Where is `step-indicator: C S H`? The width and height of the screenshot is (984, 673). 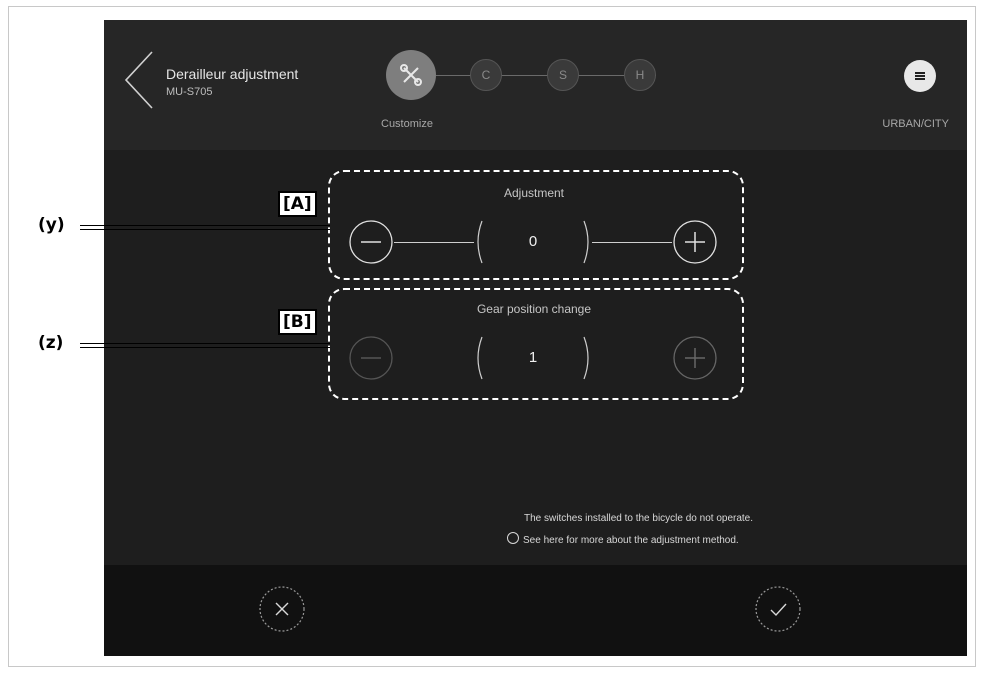
step-indicator: C S H is located at coordinates (536, 80).